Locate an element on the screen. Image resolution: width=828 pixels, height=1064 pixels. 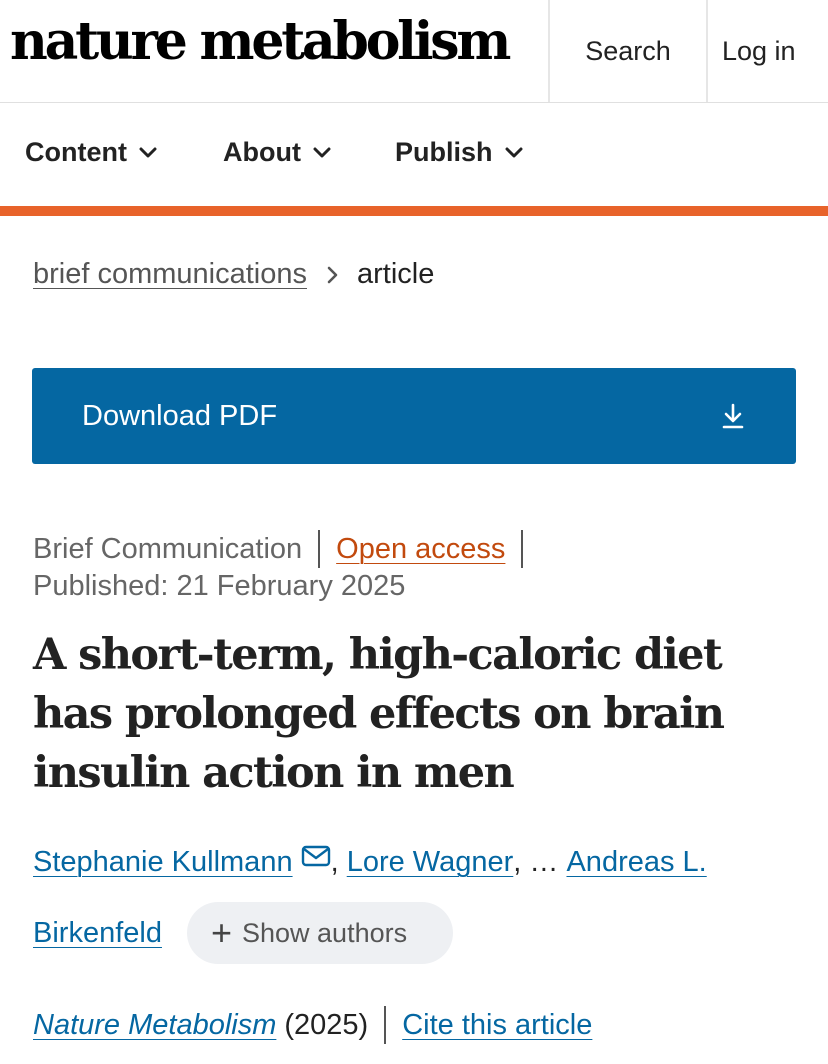
main-nav: Content About Publish is located at coordinates (414, 154).